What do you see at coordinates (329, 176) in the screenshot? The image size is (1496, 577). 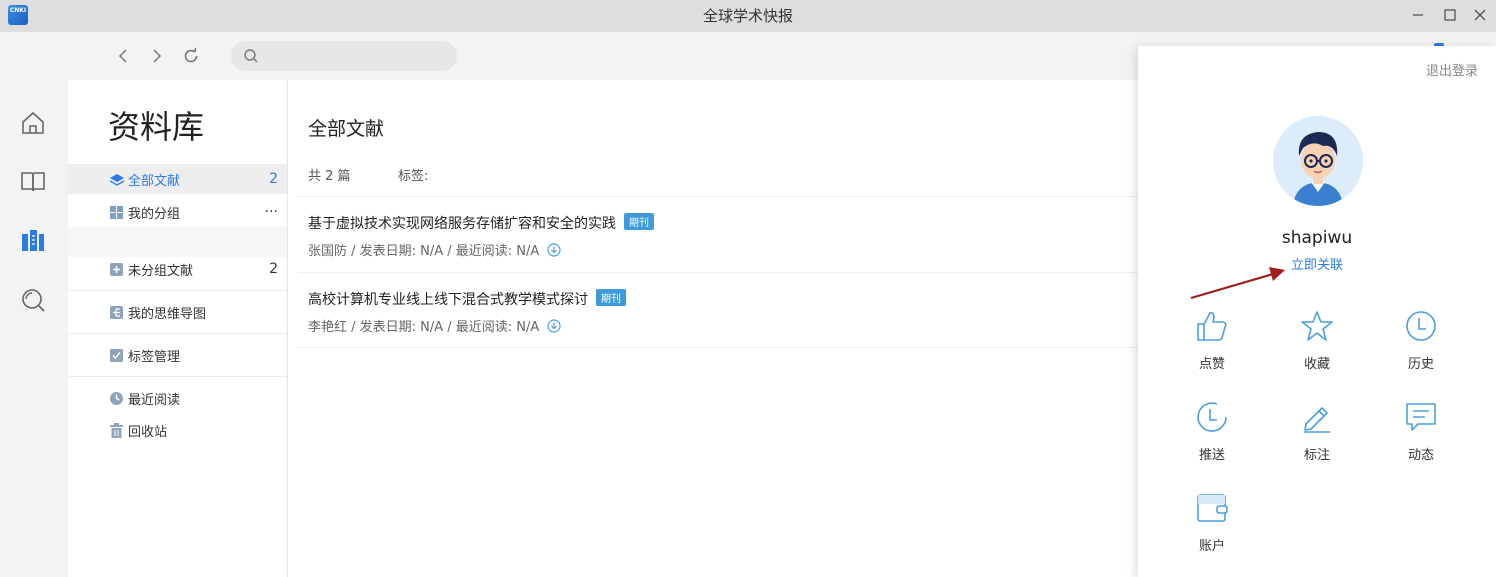 I see `doc-count: 共 2 篇` at bounding box center [329, 176].